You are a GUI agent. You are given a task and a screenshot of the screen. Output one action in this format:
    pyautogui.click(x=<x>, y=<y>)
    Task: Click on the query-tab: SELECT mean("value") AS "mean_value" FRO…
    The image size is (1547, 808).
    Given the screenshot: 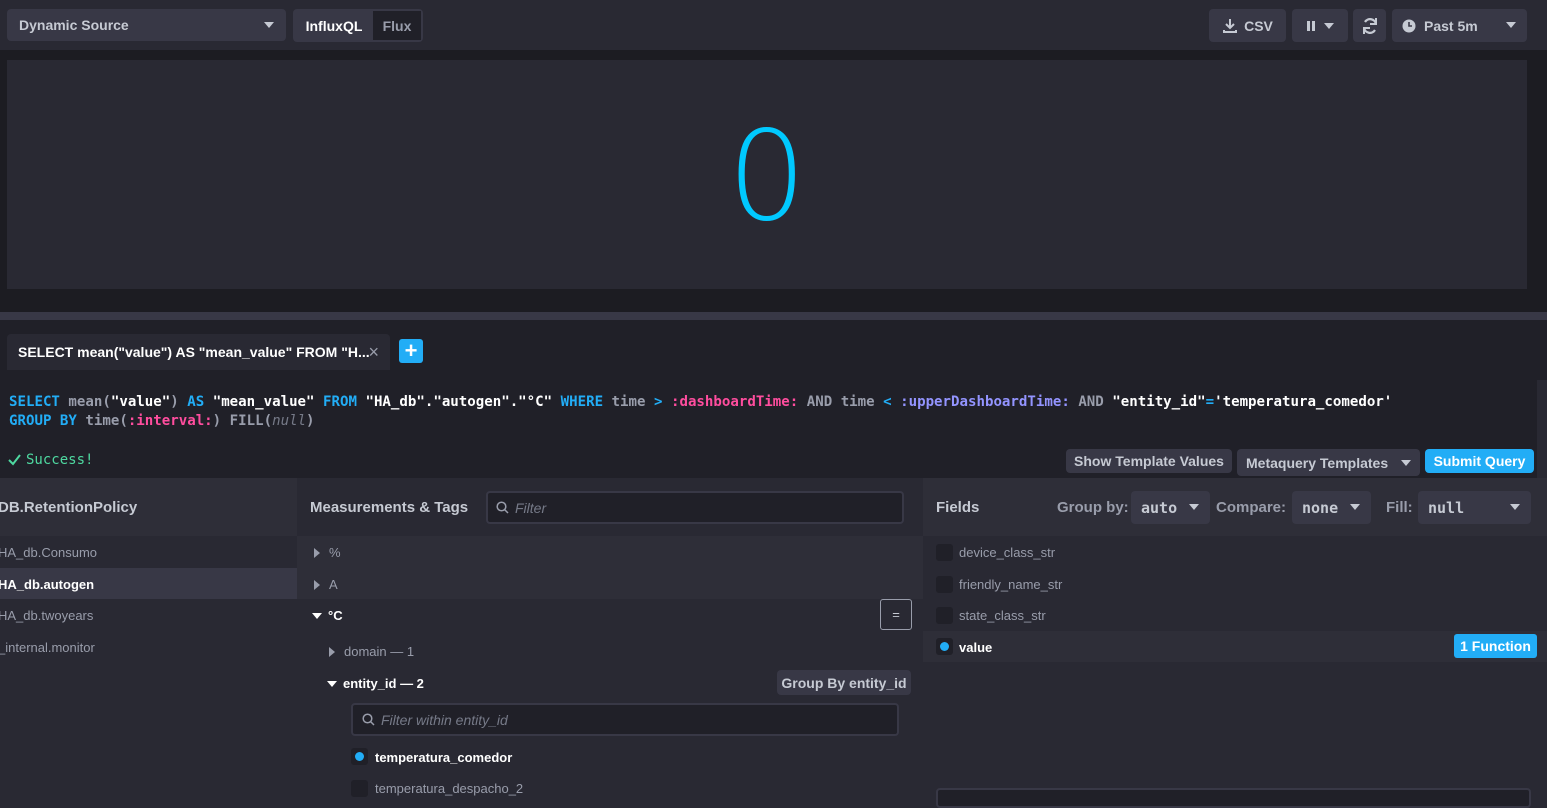 What is the action you would take?
    pyautogui.click(x=198, y=352)
    